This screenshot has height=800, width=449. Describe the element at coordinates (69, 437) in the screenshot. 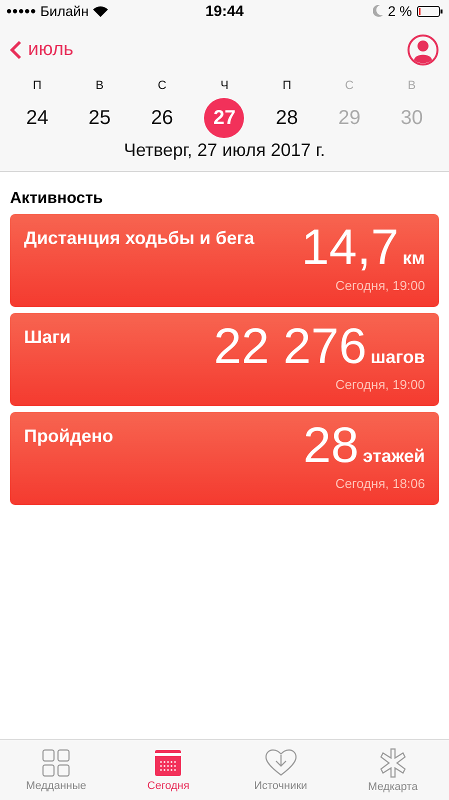

I see `card-title: Пройдено` at that location.